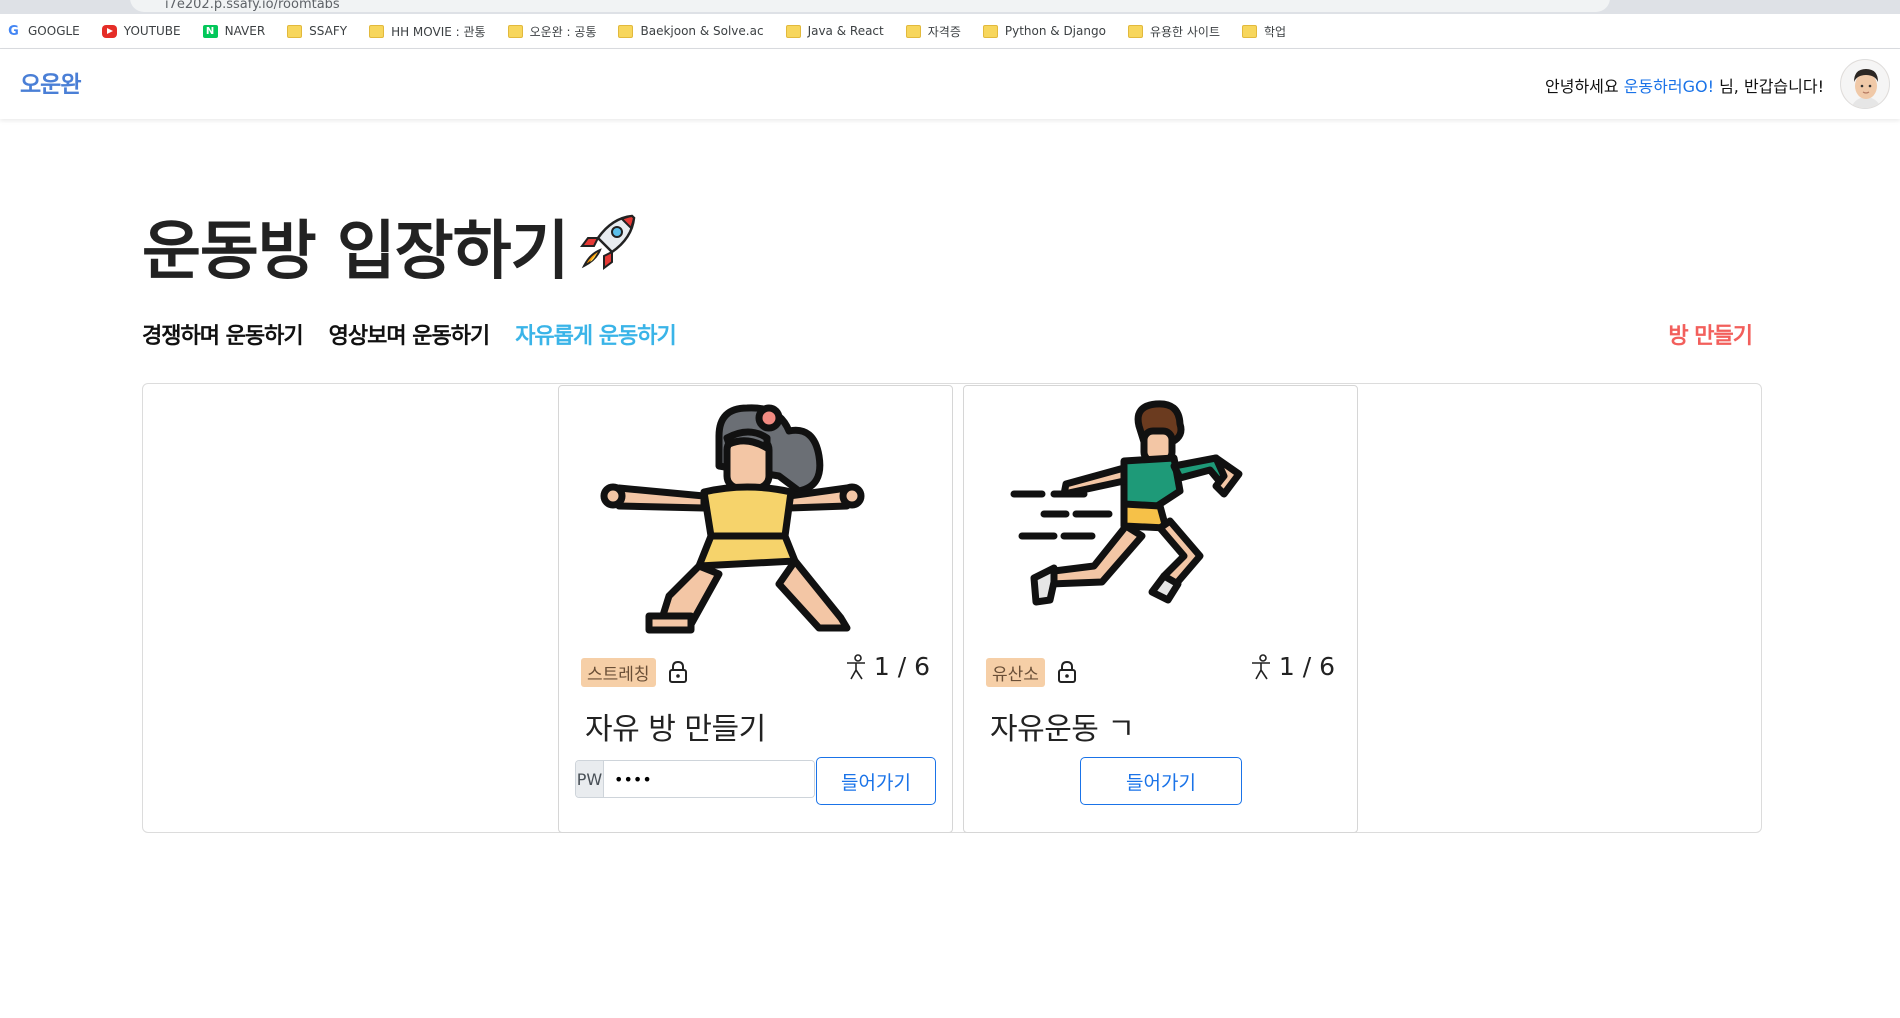 This screenshot has height=1018, width=1900. I want to click on tab-free: 자유롭게 운동하기, so click(596, 334).